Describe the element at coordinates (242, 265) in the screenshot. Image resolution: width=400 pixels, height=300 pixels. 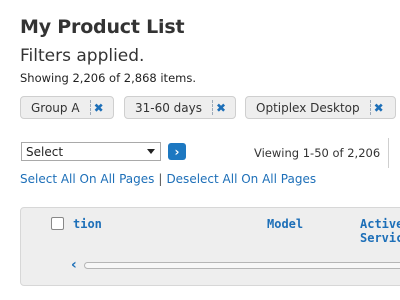
I see `horizontal-scrollbar` at that location.